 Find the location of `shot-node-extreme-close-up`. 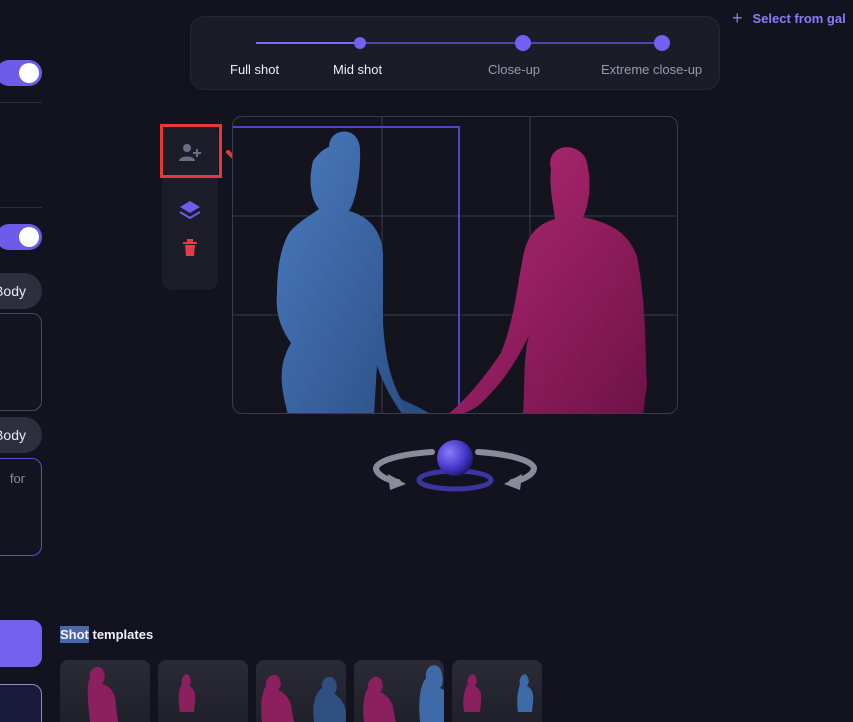

shot-node-extreme-close-up is located at coordinates (662, 43).